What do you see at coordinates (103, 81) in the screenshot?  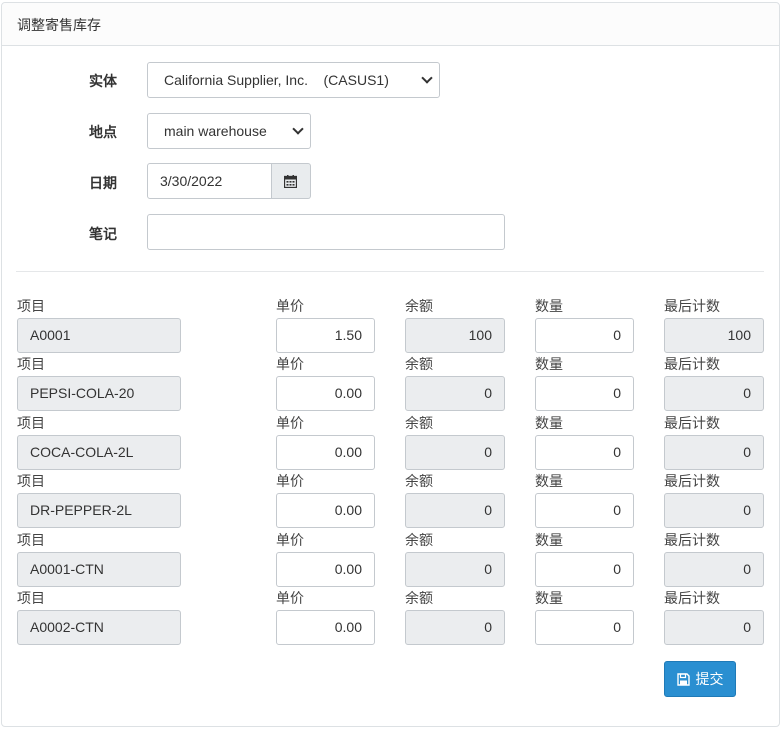 I see `entity-label: 实体` at bounding box center [103, 81].